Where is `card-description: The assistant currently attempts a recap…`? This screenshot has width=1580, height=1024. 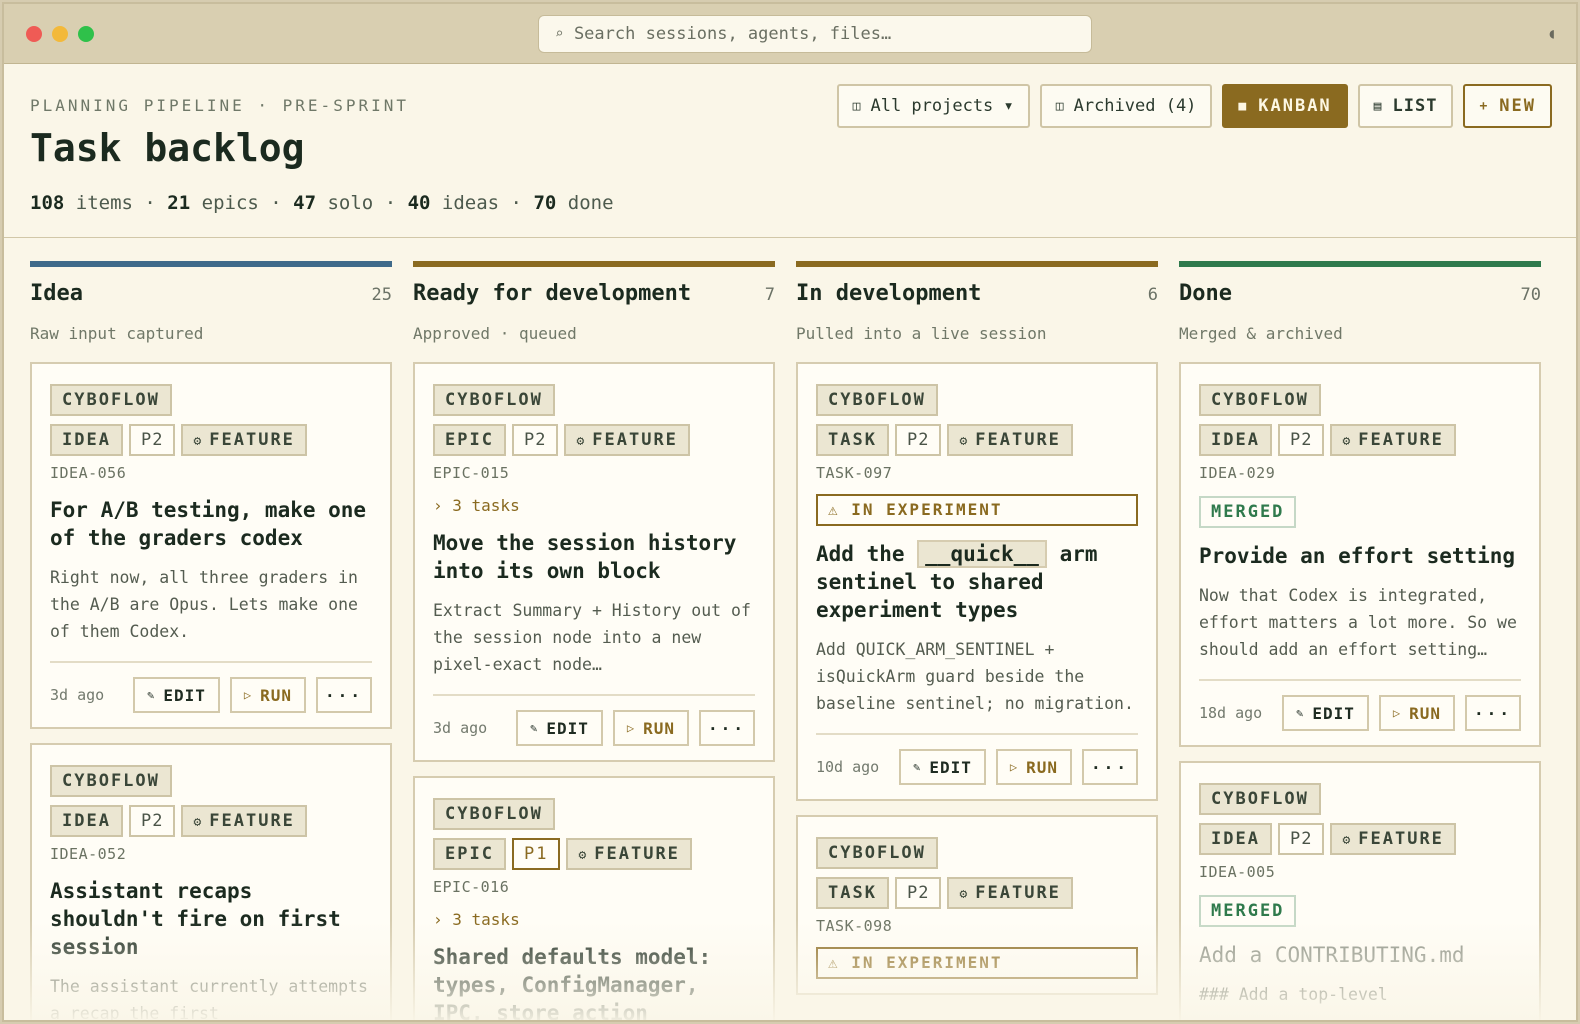
card-description: The assistant currently attempts a recap… is located at coordinates (209, 999).